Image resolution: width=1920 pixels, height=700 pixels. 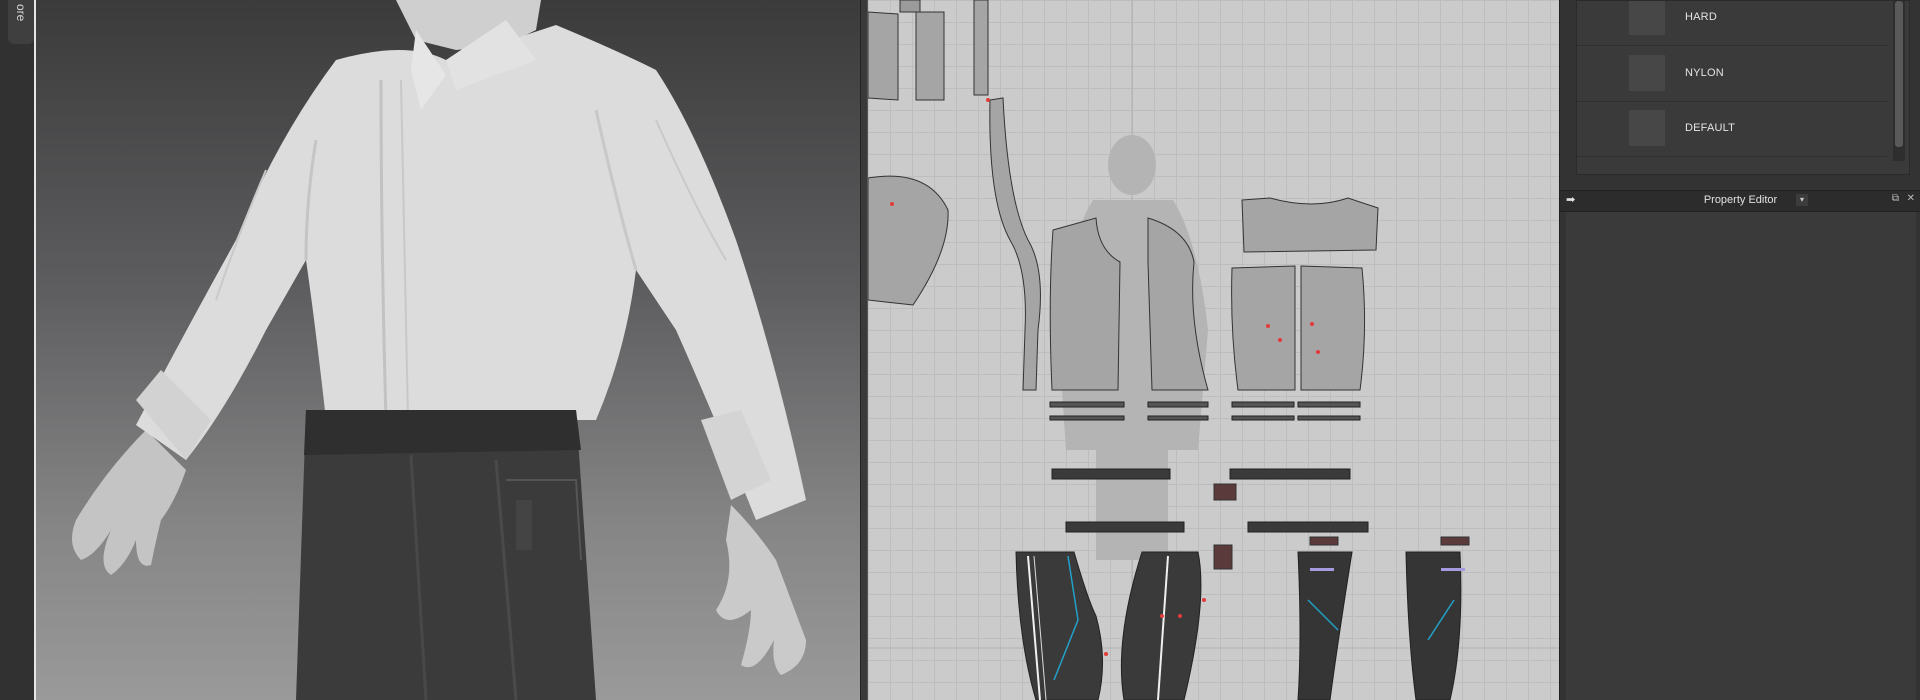 I want to click on library-scrollbar, so click(x=1899, y=81).